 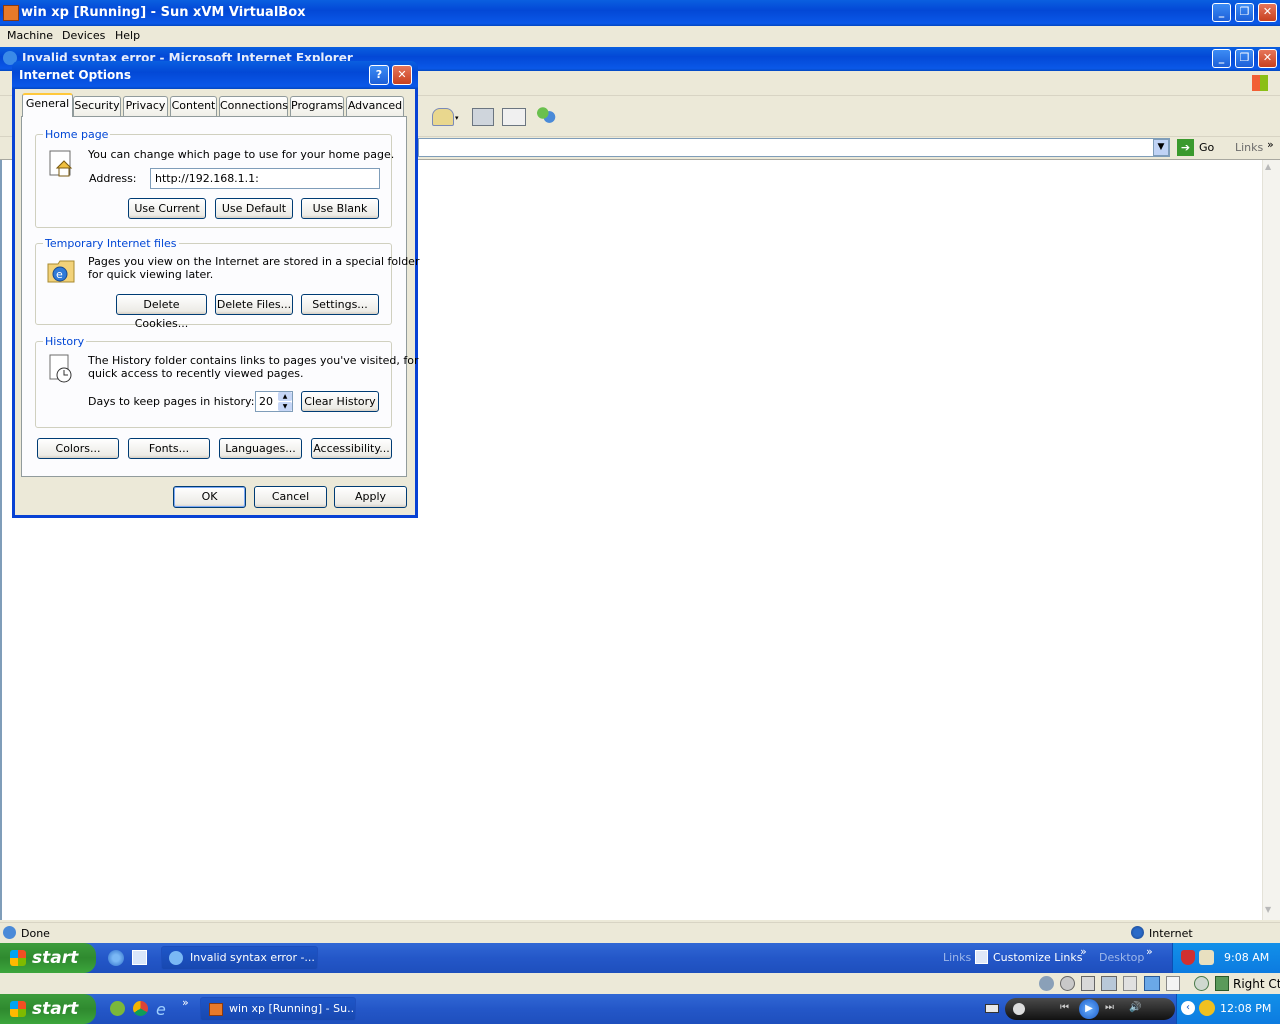 I want to click on host-windows-logo-icon, so click(x=18, y=1009).